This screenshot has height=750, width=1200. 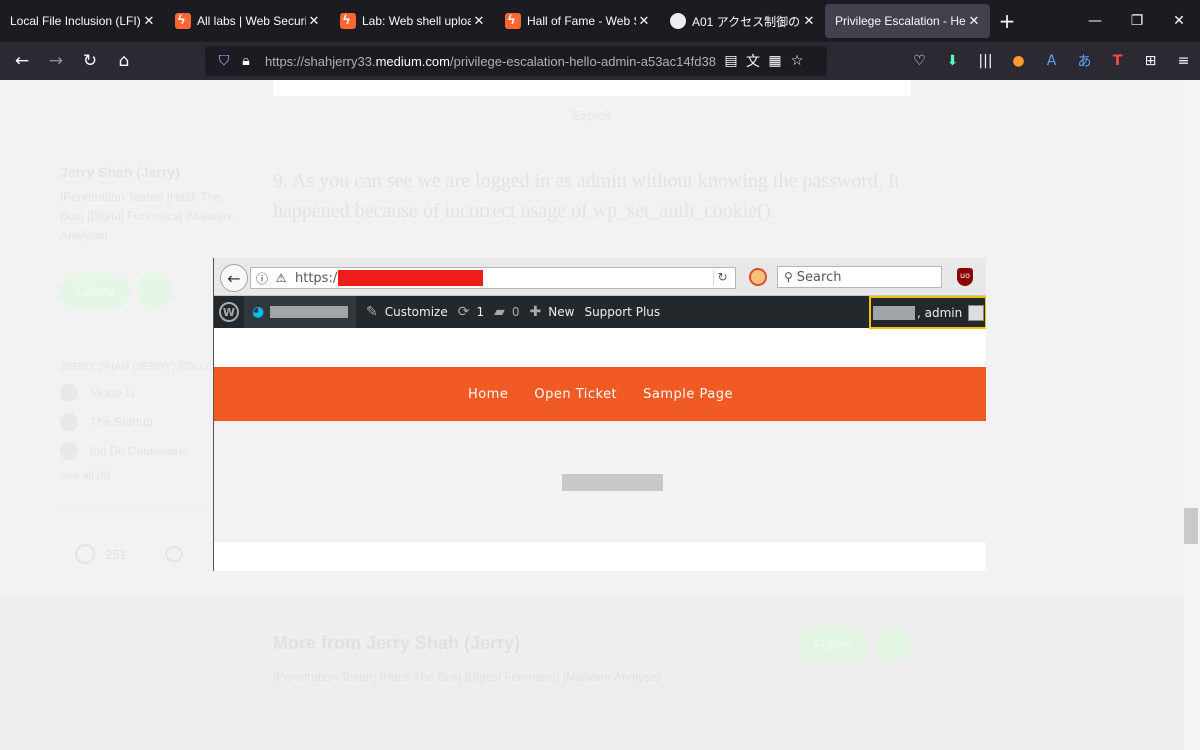 I want to click on dashboard-icon: ◕, so click(x=258, y=312).